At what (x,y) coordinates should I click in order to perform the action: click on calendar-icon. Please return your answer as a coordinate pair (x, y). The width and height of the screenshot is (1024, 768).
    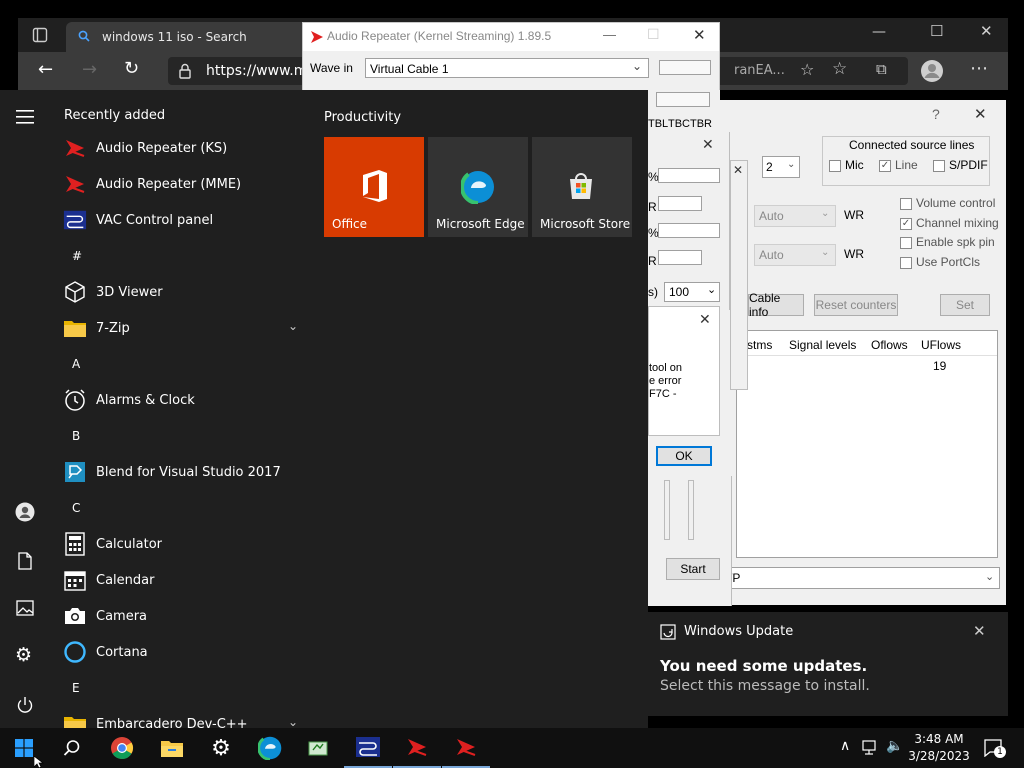
    Looking at the image, I should click on (75, 580).